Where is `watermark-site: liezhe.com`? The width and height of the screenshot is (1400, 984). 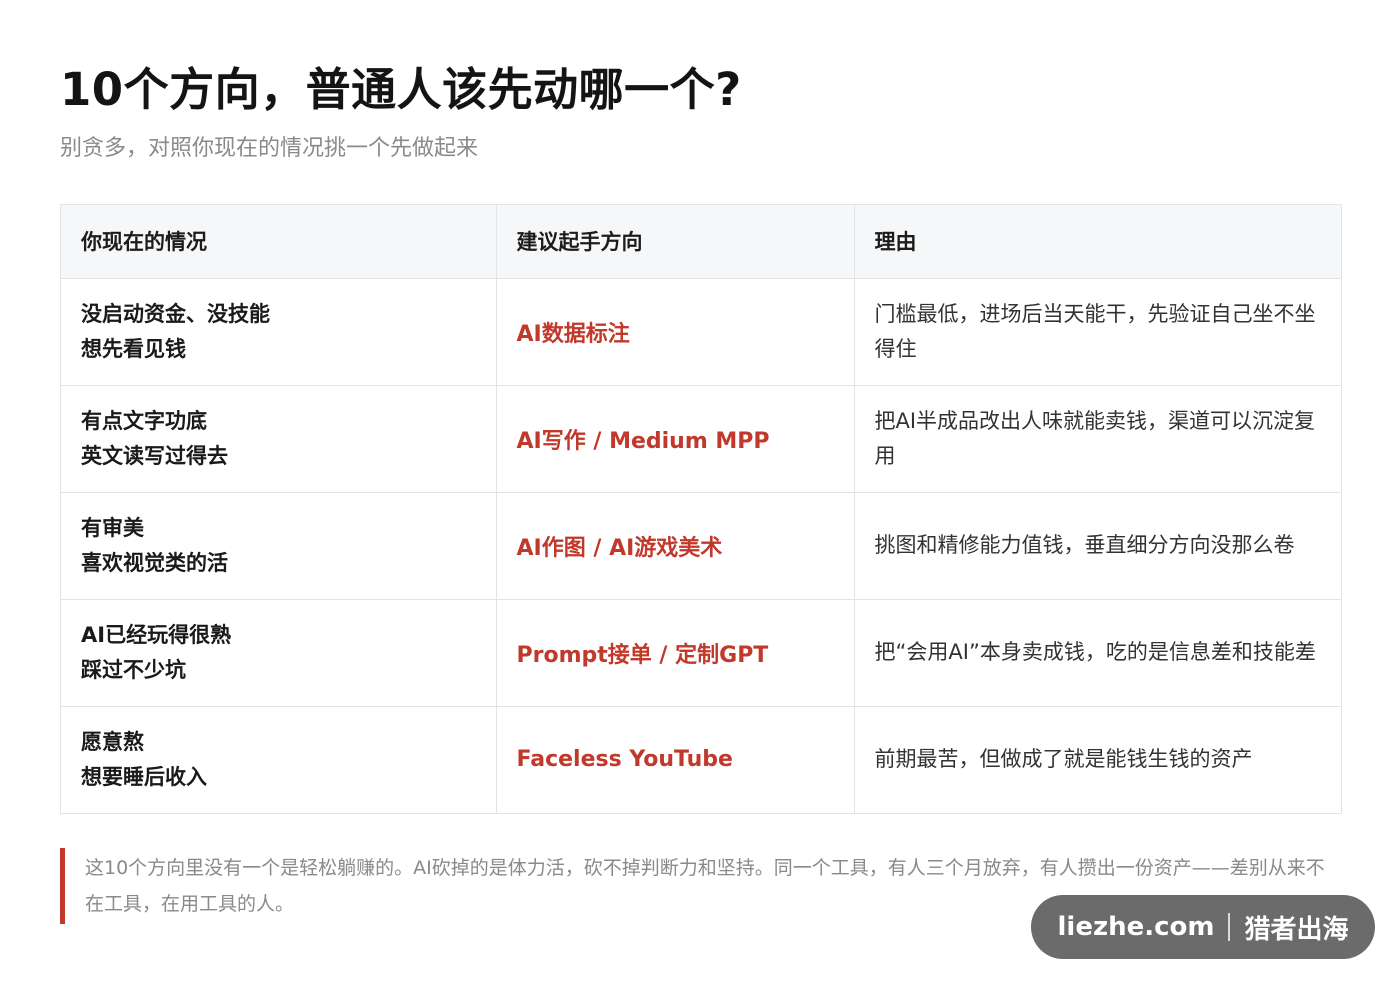
watermark-site: liezhe.com is located at coordinates (1136, 927).